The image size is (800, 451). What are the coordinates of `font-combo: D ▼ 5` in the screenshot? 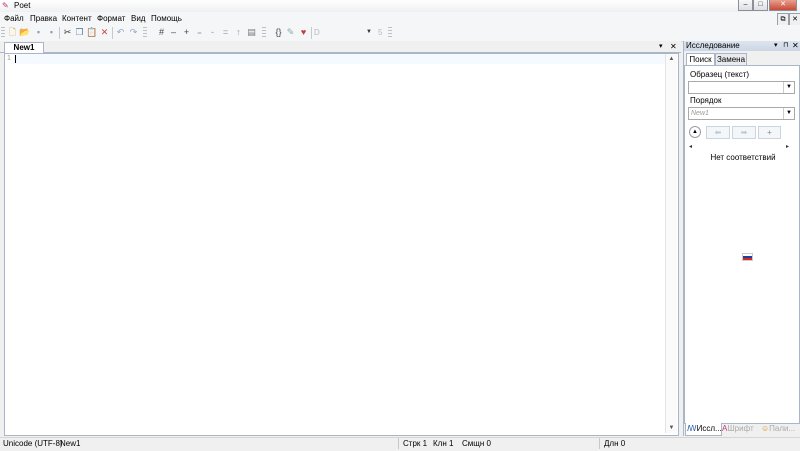 It's located at (348, 32).